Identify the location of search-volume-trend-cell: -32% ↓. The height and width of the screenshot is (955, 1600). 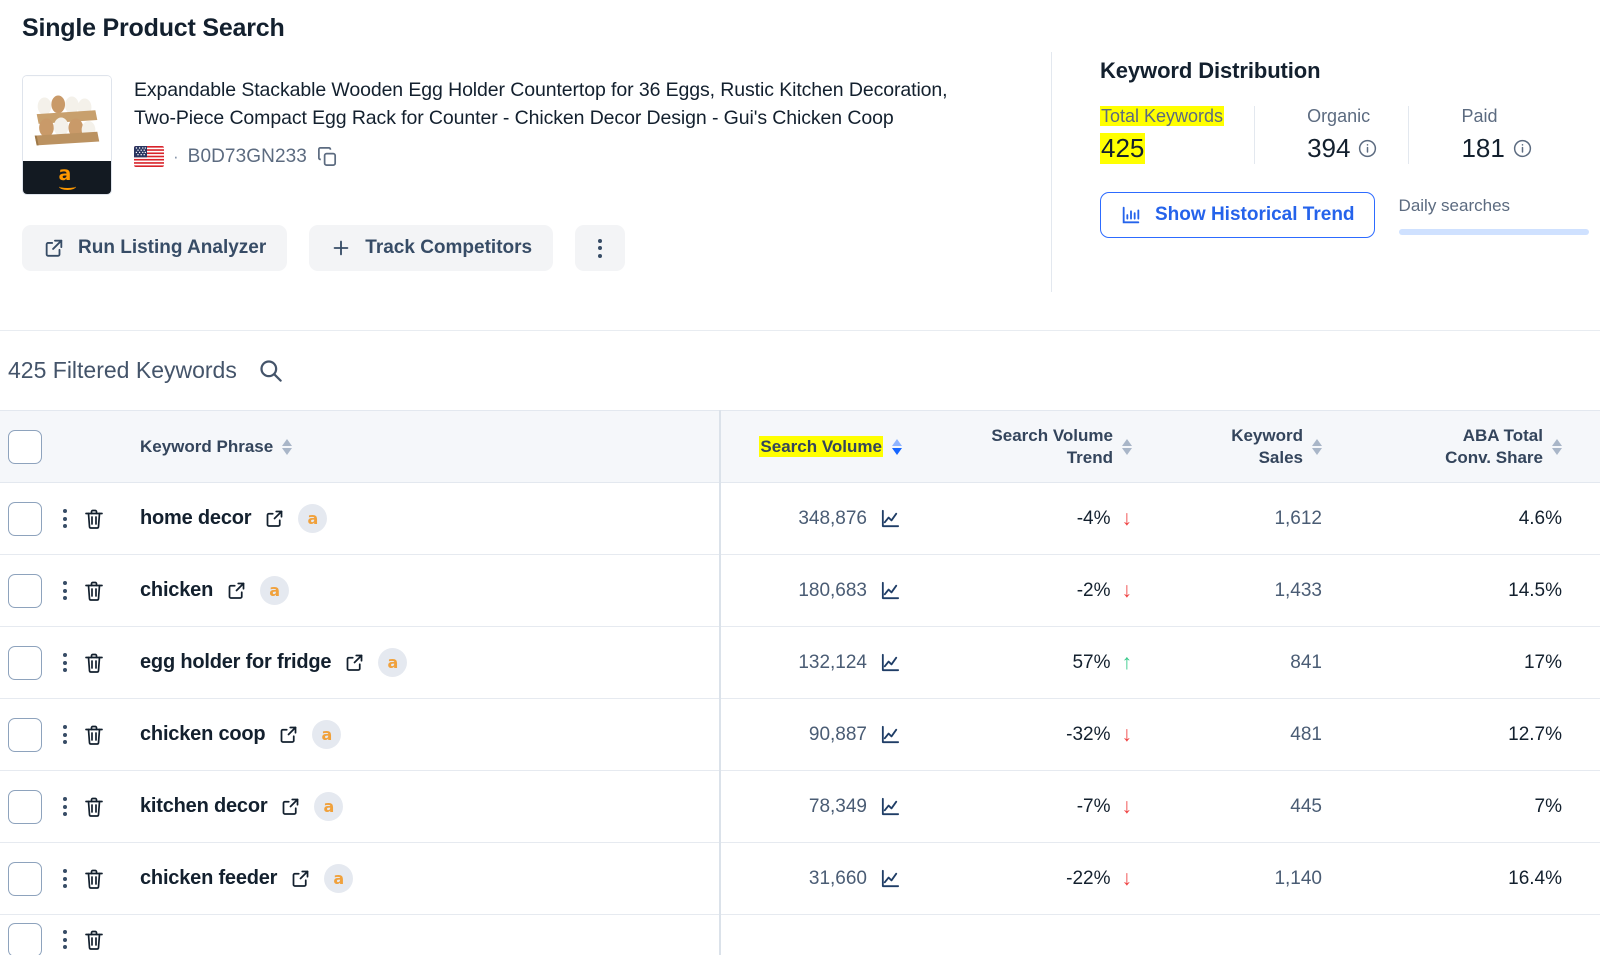
(1045, 734).